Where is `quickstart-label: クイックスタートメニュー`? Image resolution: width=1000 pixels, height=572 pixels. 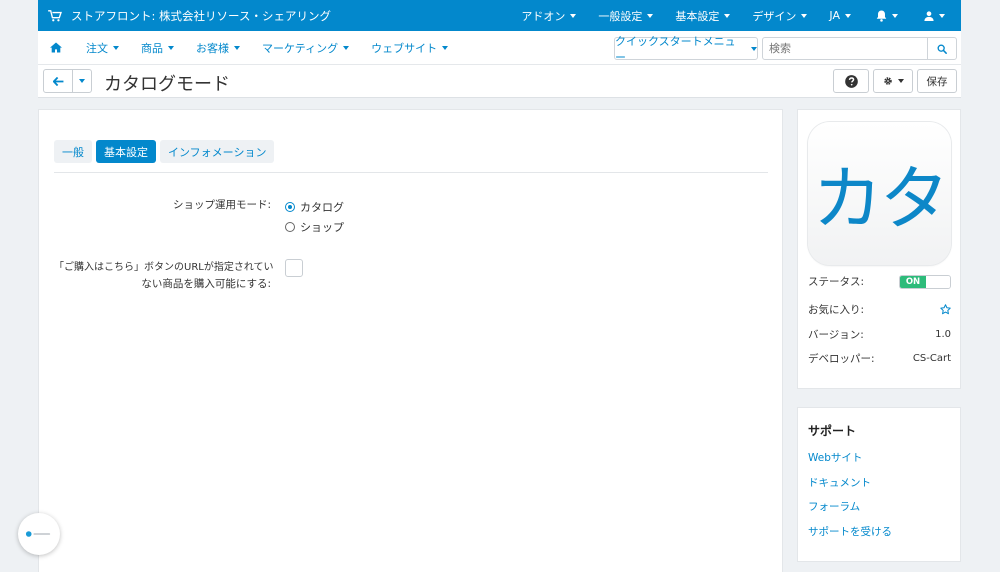
quickstart-label: クイックスタートメニュー is located at coordinates (675, 49).